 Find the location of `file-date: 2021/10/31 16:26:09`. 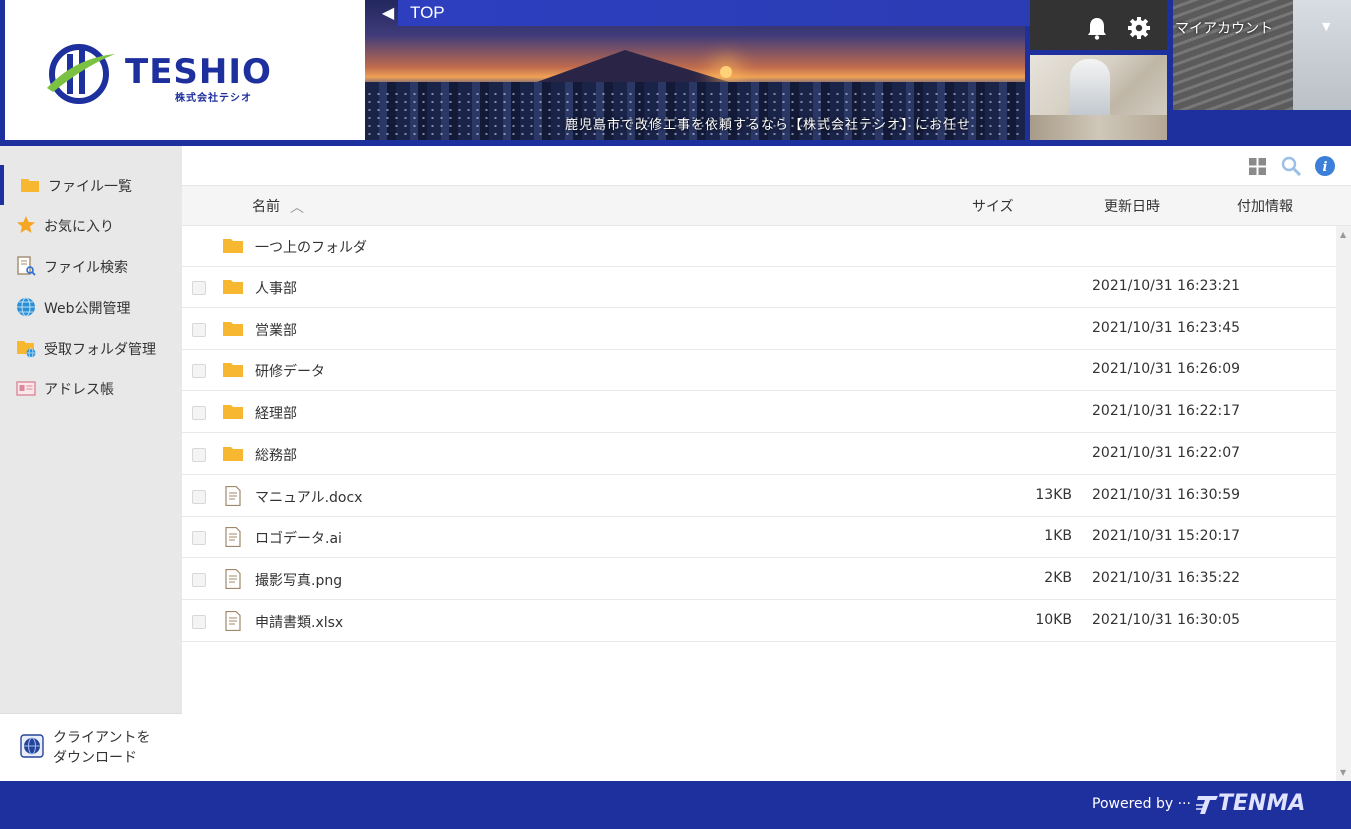

file-date: 2021/10/31 16:26:09 is located at coordinates (1166, 369).